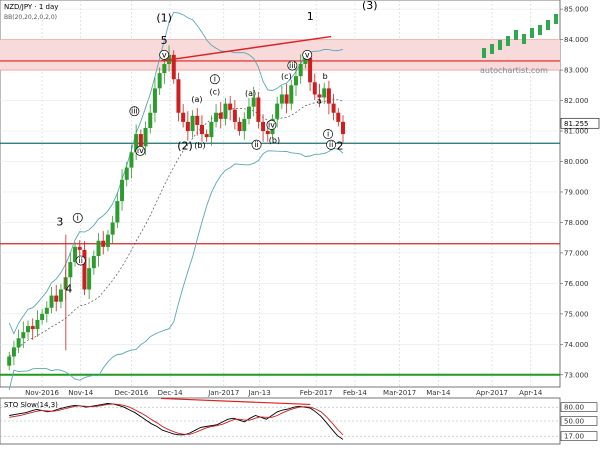 Image resolution: width=600 pixels, height=450 pixels. Describe the element at coordinates (574, 422) in the screenshot. I see `sto-tick-label: 50.00` at that location.